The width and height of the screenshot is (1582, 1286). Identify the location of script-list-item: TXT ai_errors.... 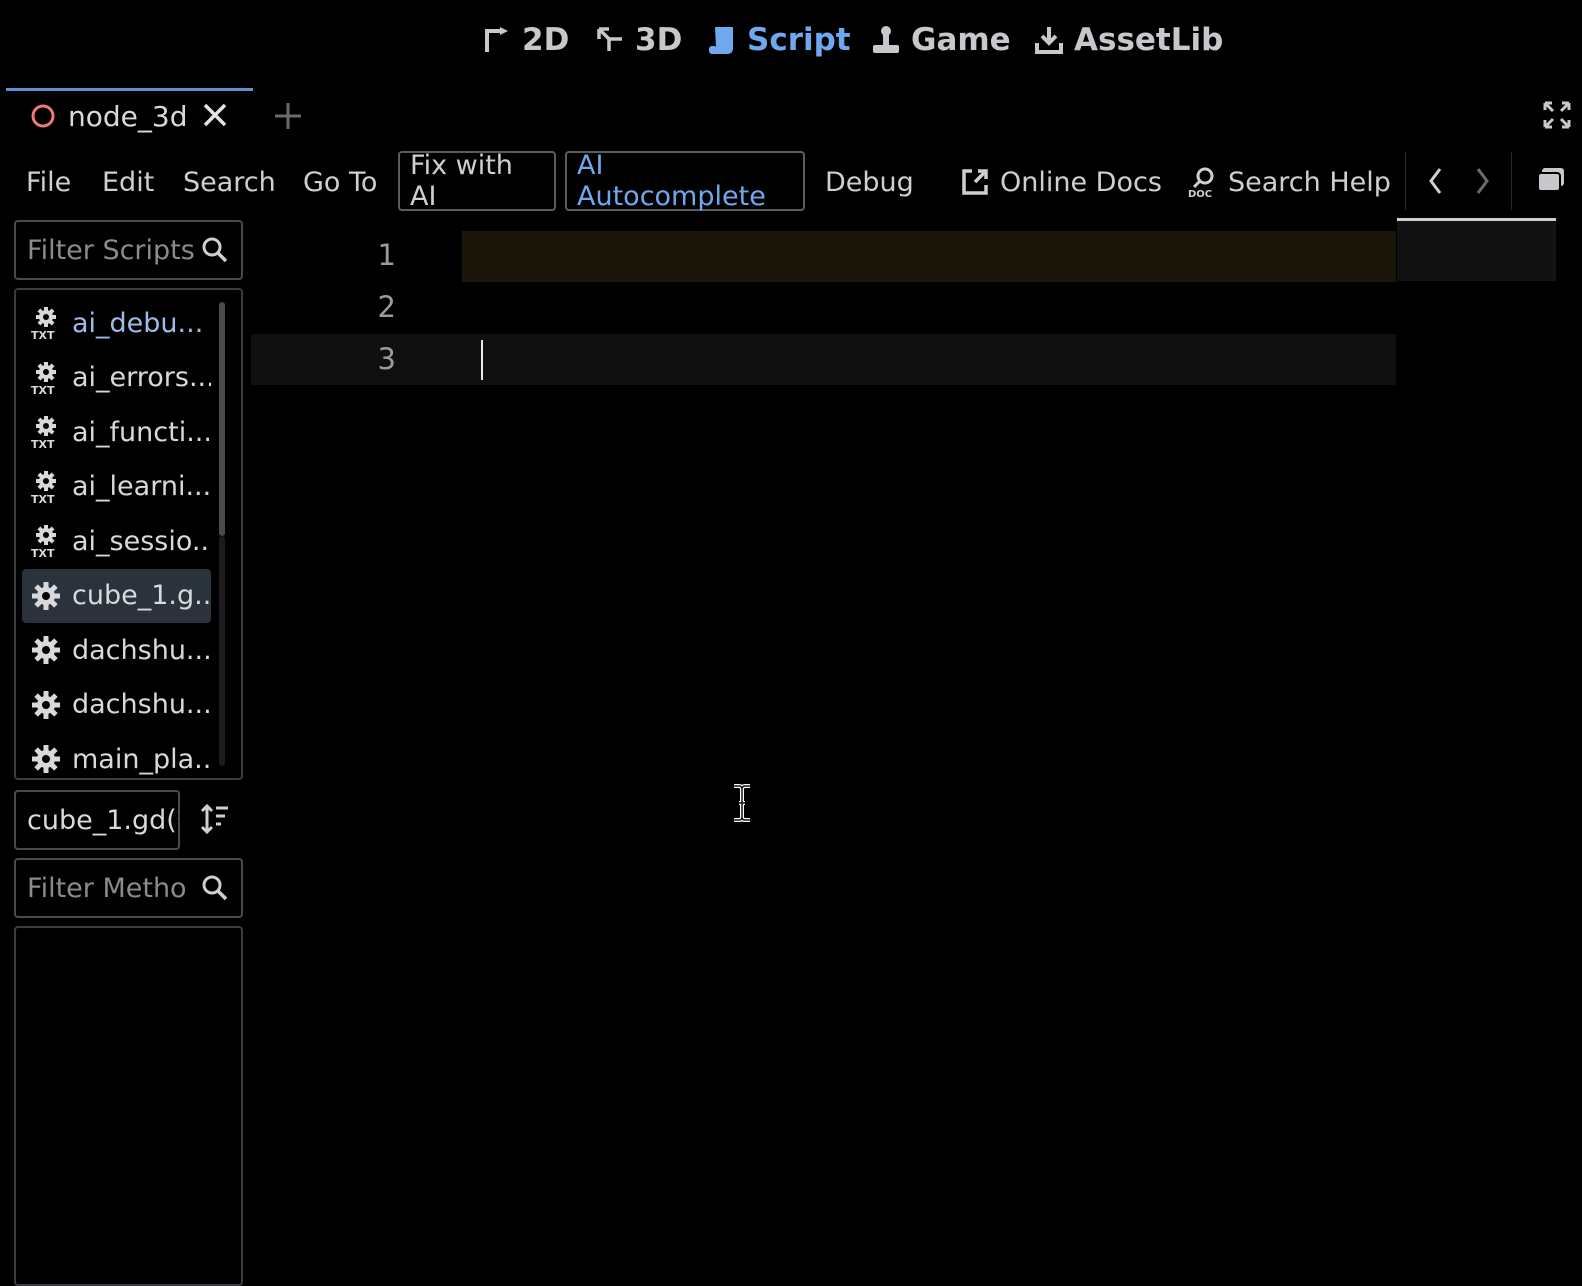
(116, 378).